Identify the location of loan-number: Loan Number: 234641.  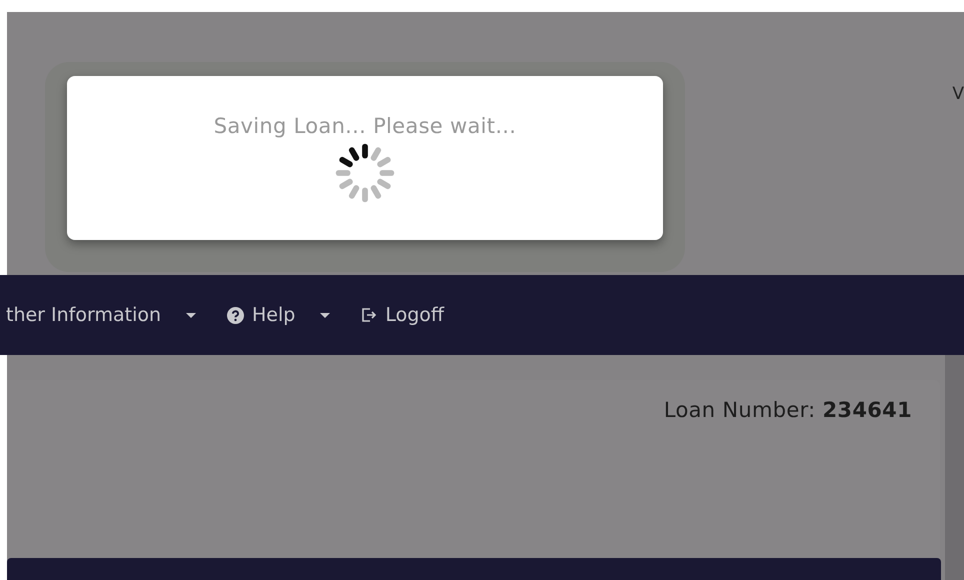
(788, 410).